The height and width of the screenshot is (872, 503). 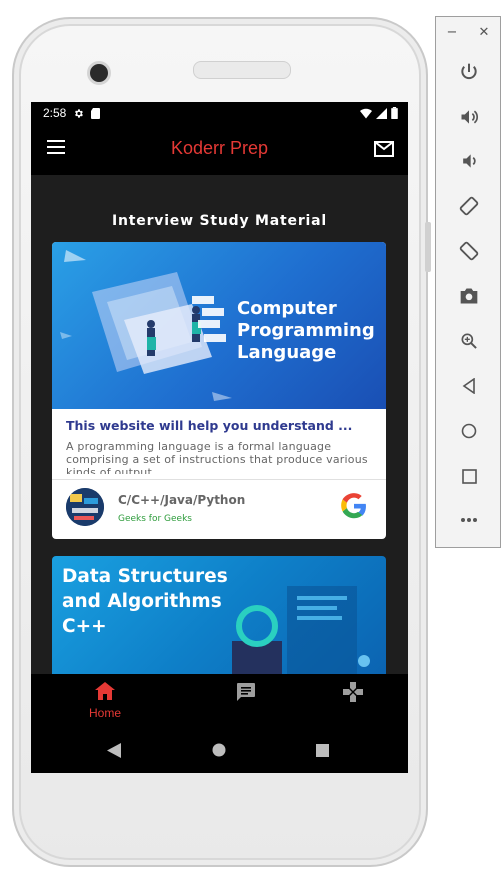 I want to click on emulator-toolbar: − ✕, so click(x=468, y=282).